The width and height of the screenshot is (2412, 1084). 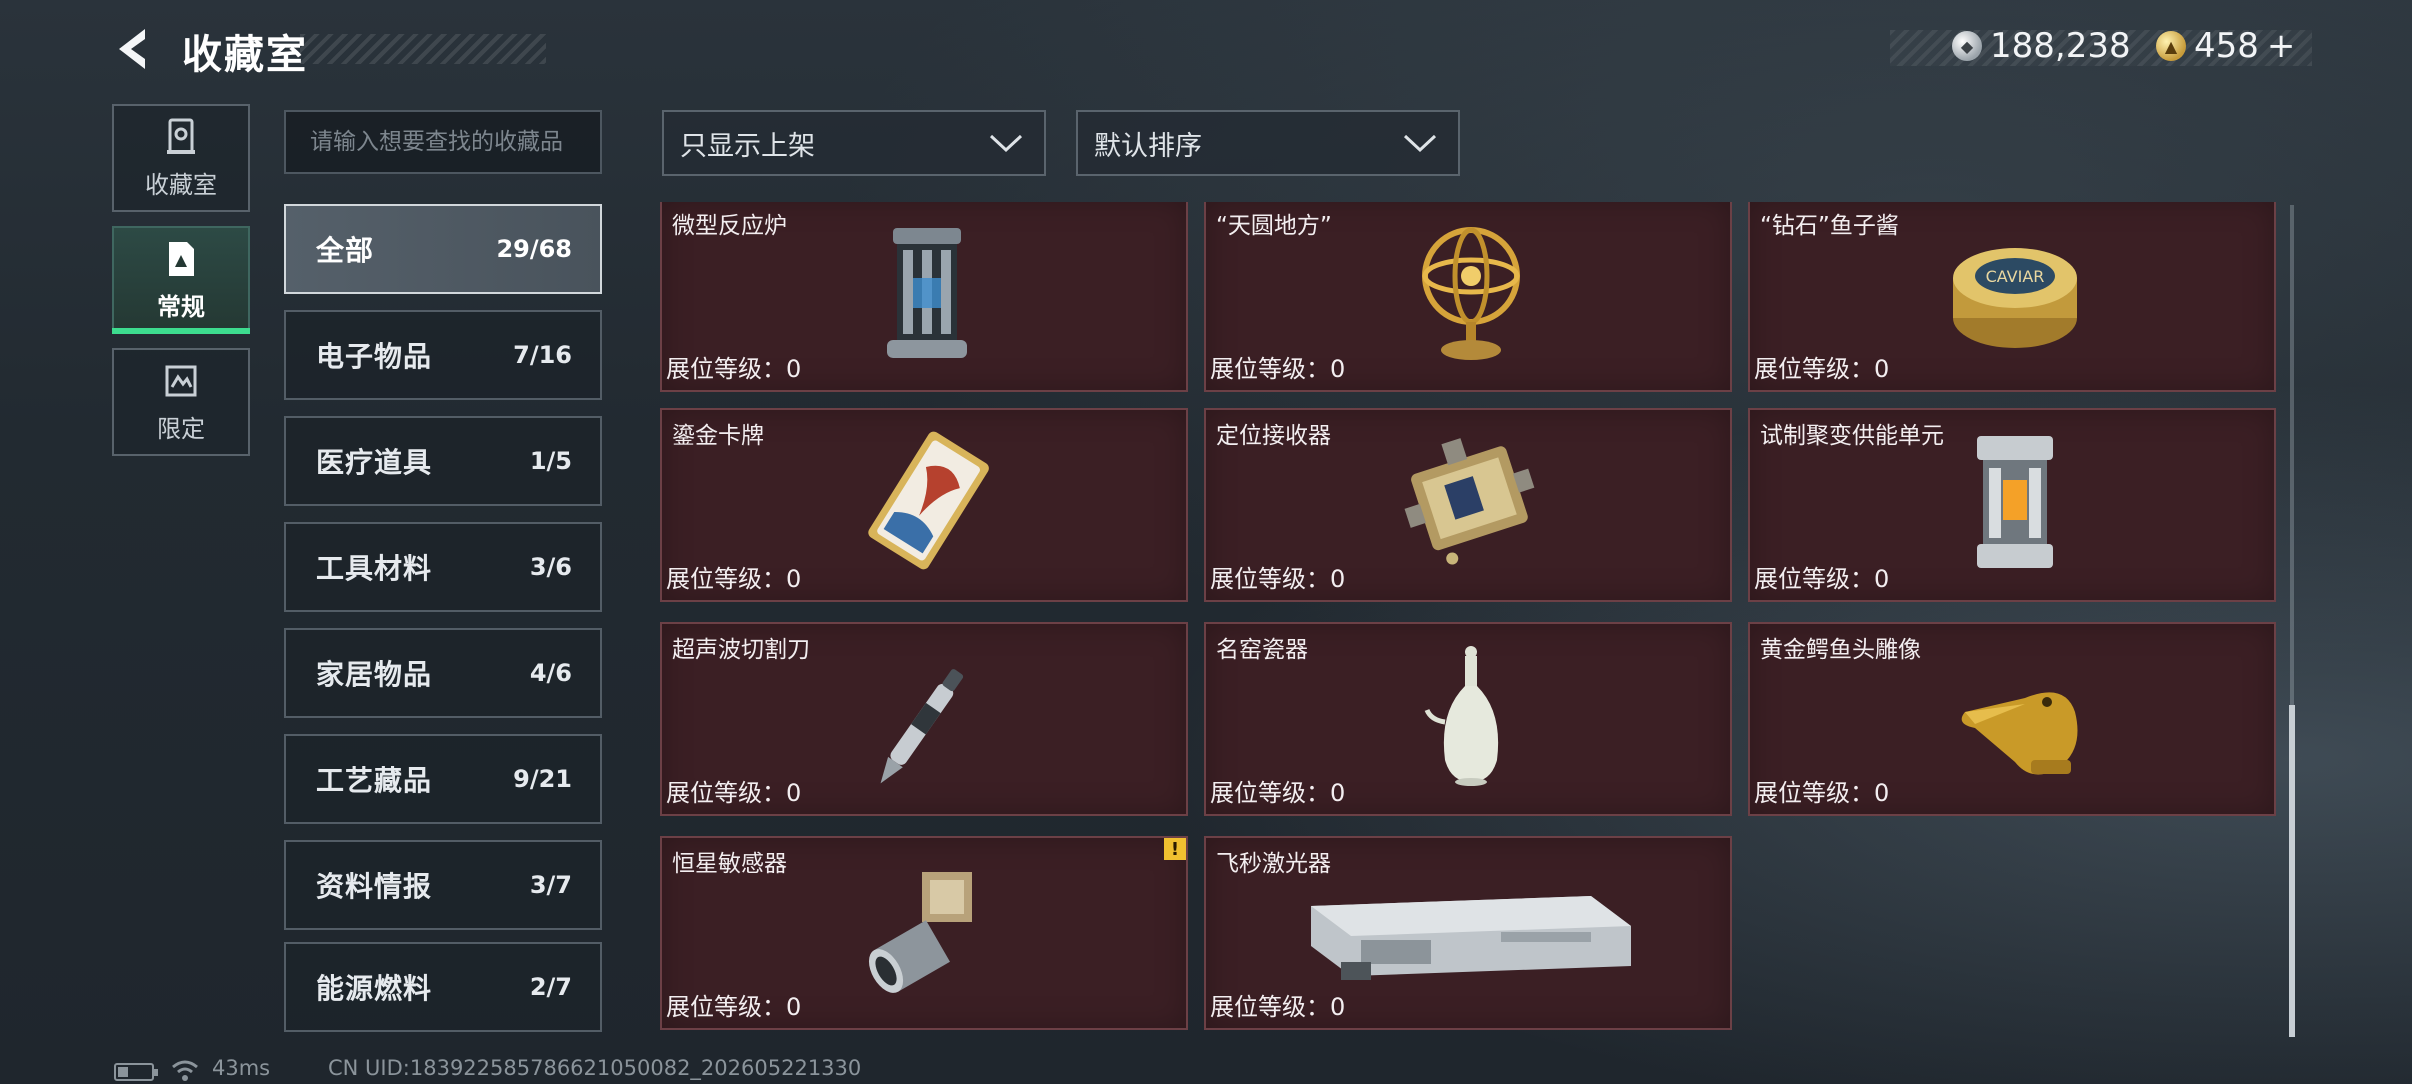 What do you see at coordinates (2015, 293) in the screenshot?
I see `caviar-tin-icon: CAVIAR` at bounding box center [2015, 293].